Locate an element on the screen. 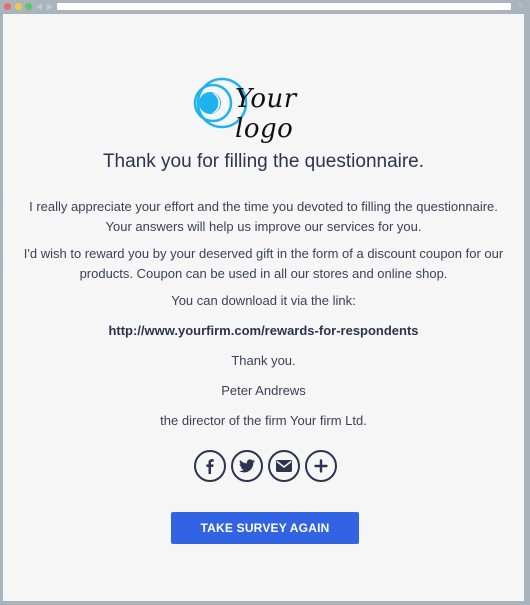  plus-icon is located at coordinates (321, 466).